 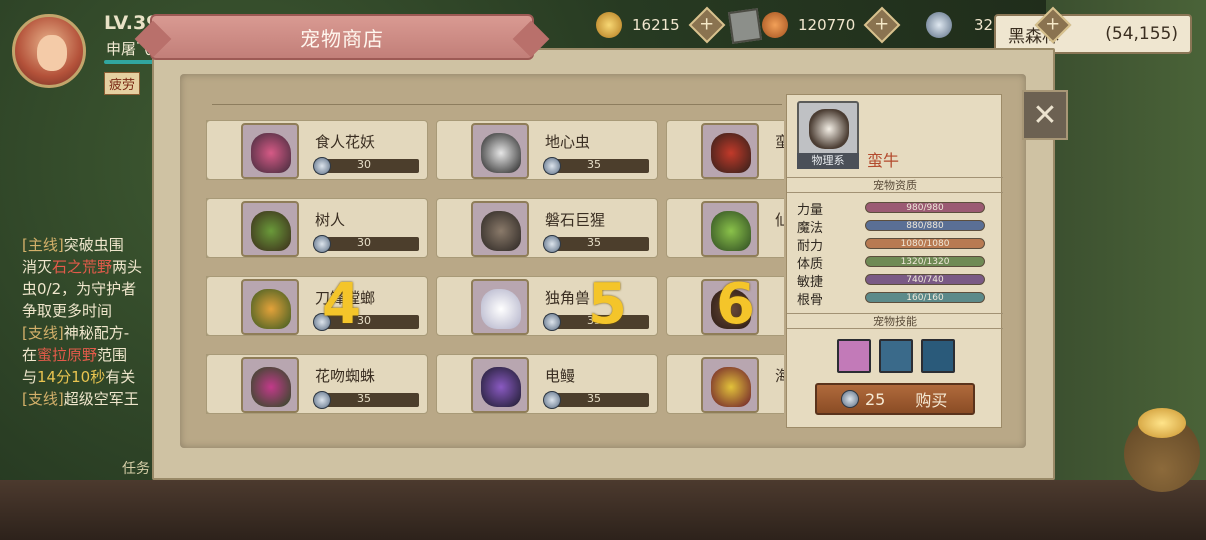 I want to click on add-copper-button: +, so click(x=882, y=25).